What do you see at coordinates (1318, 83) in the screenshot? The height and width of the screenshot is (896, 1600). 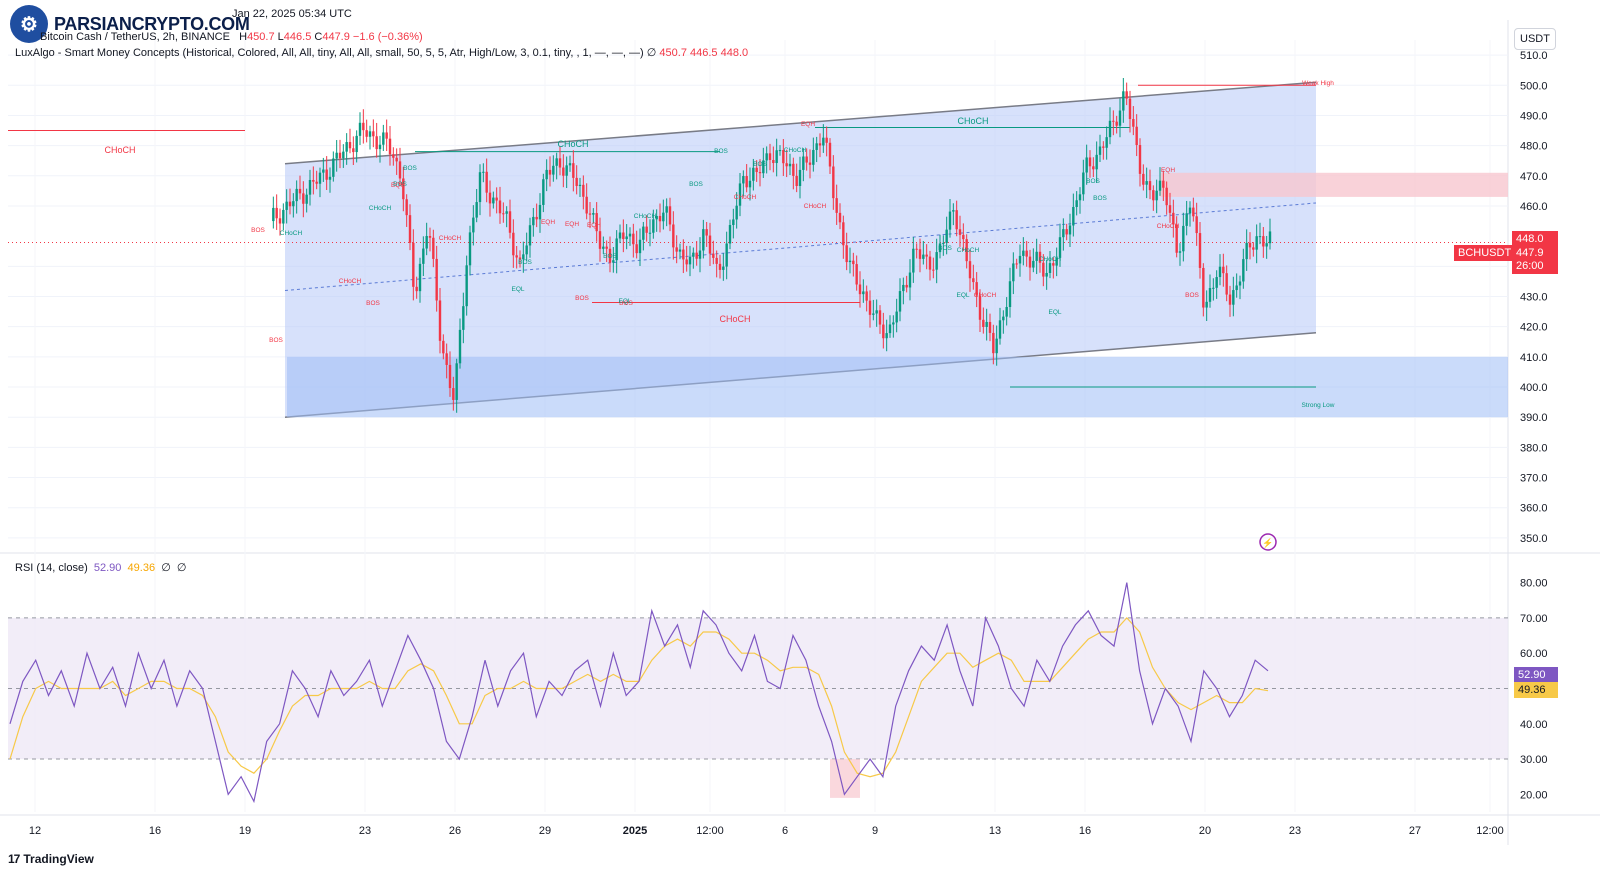 I see `weak-high-label: Weak High` at bounding box center [1318, 83].